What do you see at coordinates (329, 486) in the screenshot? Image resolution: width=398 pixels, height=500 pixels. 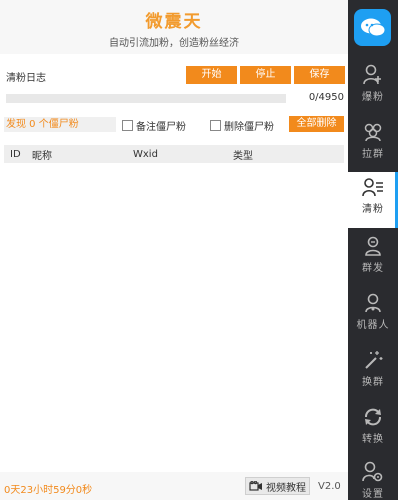 I see `version-label: V2.0` at bounding box center [329, 486].